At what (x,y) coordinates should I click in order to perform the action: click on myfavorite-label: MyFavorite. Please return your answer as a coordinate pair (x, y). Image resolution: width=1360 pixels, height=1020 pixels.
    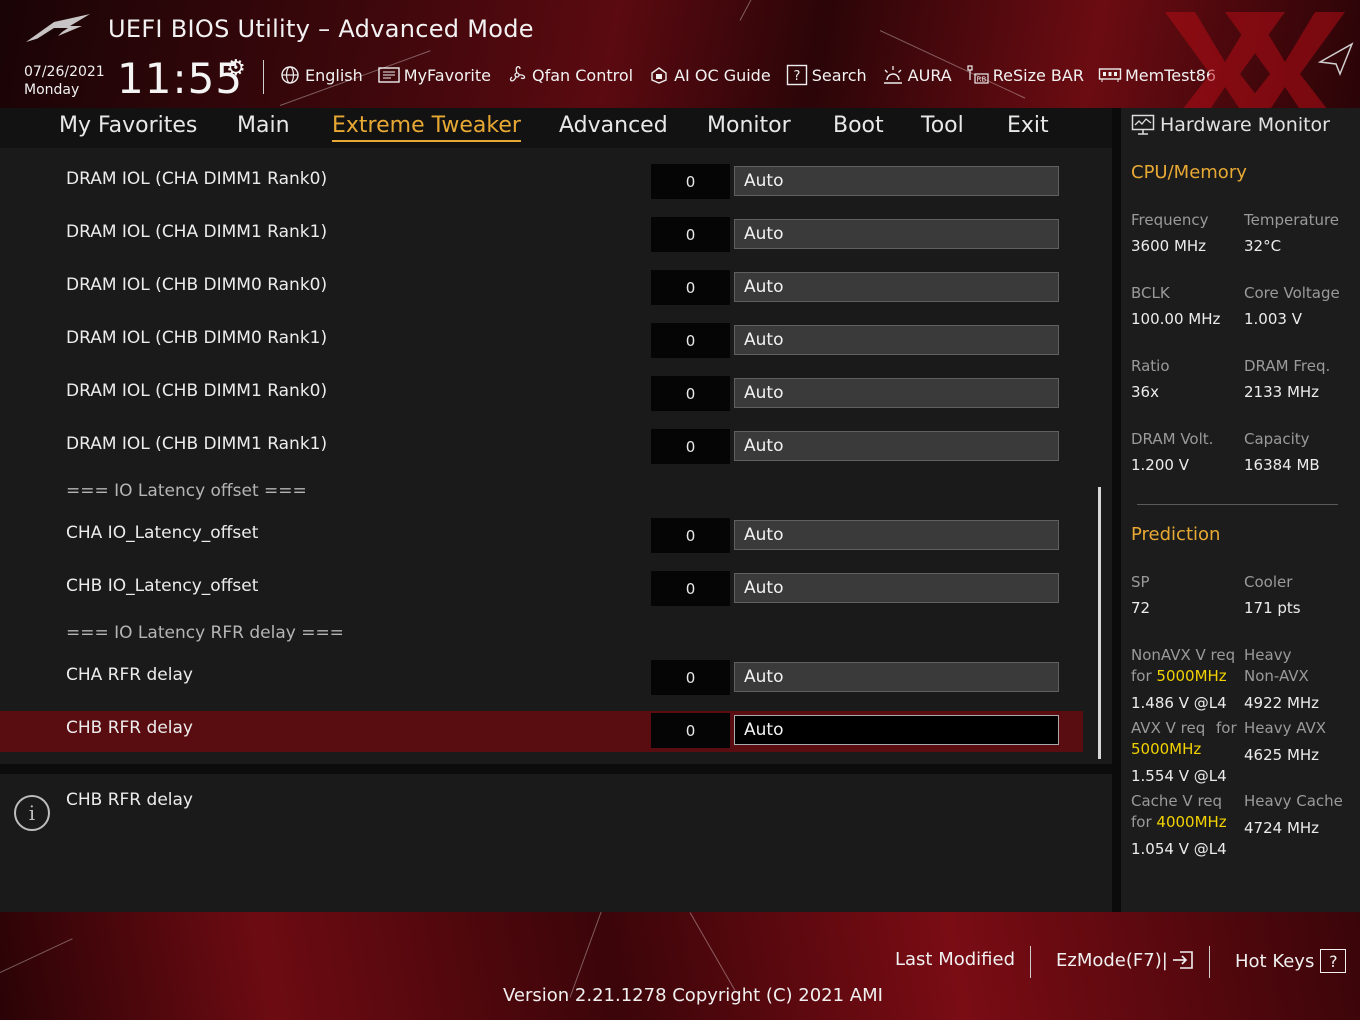
    Looking at the image, I should click on (447, 75).